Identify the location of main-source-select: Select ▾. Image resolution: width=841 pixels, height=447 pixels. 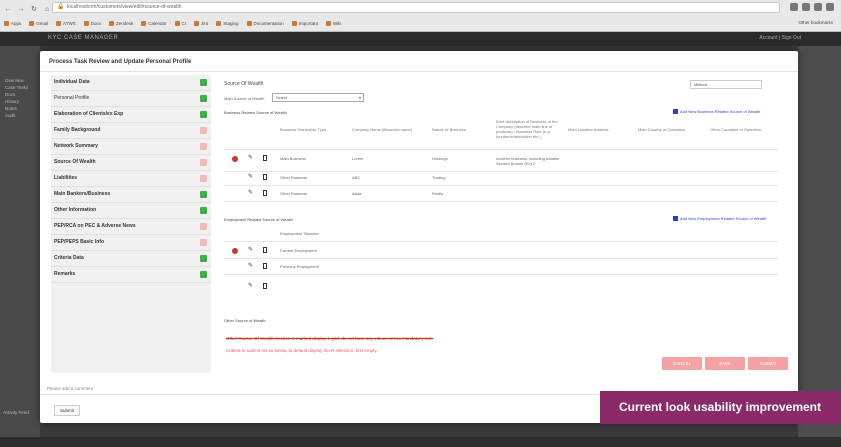
(318, 97).